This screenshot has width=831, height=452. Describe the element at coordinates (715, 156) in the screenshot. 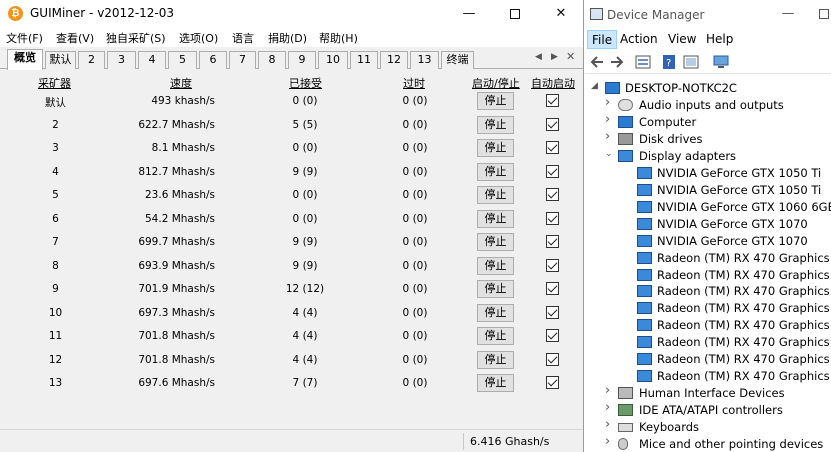

I see `tree-category: ⌄ Display adapters` at that location.